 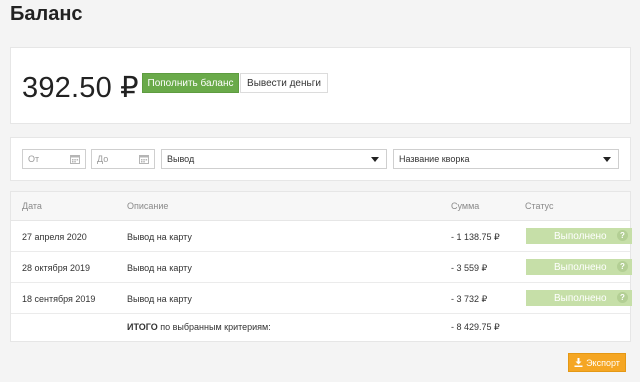 What do you see at coordinates (320, 206) in the screenshot?
I see `table-header: Дата Описание Сумма Статус` at bounding box center [320, 206].